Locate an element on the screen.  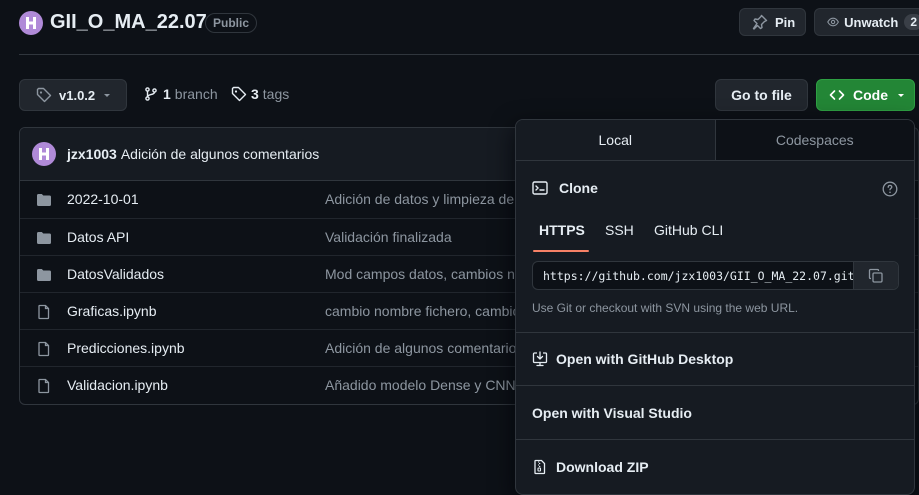
repo-name: GII_O_MA_22.07 is located at coordinates (128, 22).